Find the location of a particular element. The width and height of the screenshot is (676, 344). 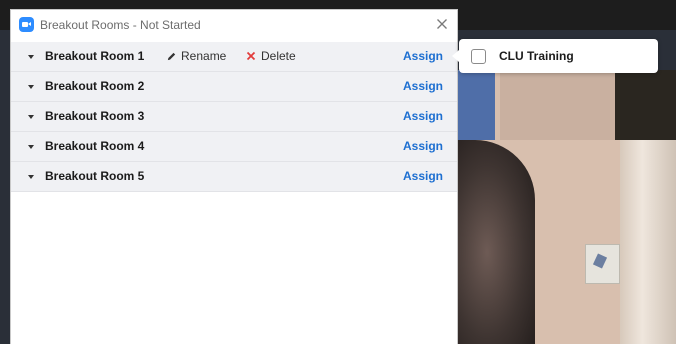

close-icon is located at coordinates (442, 24).